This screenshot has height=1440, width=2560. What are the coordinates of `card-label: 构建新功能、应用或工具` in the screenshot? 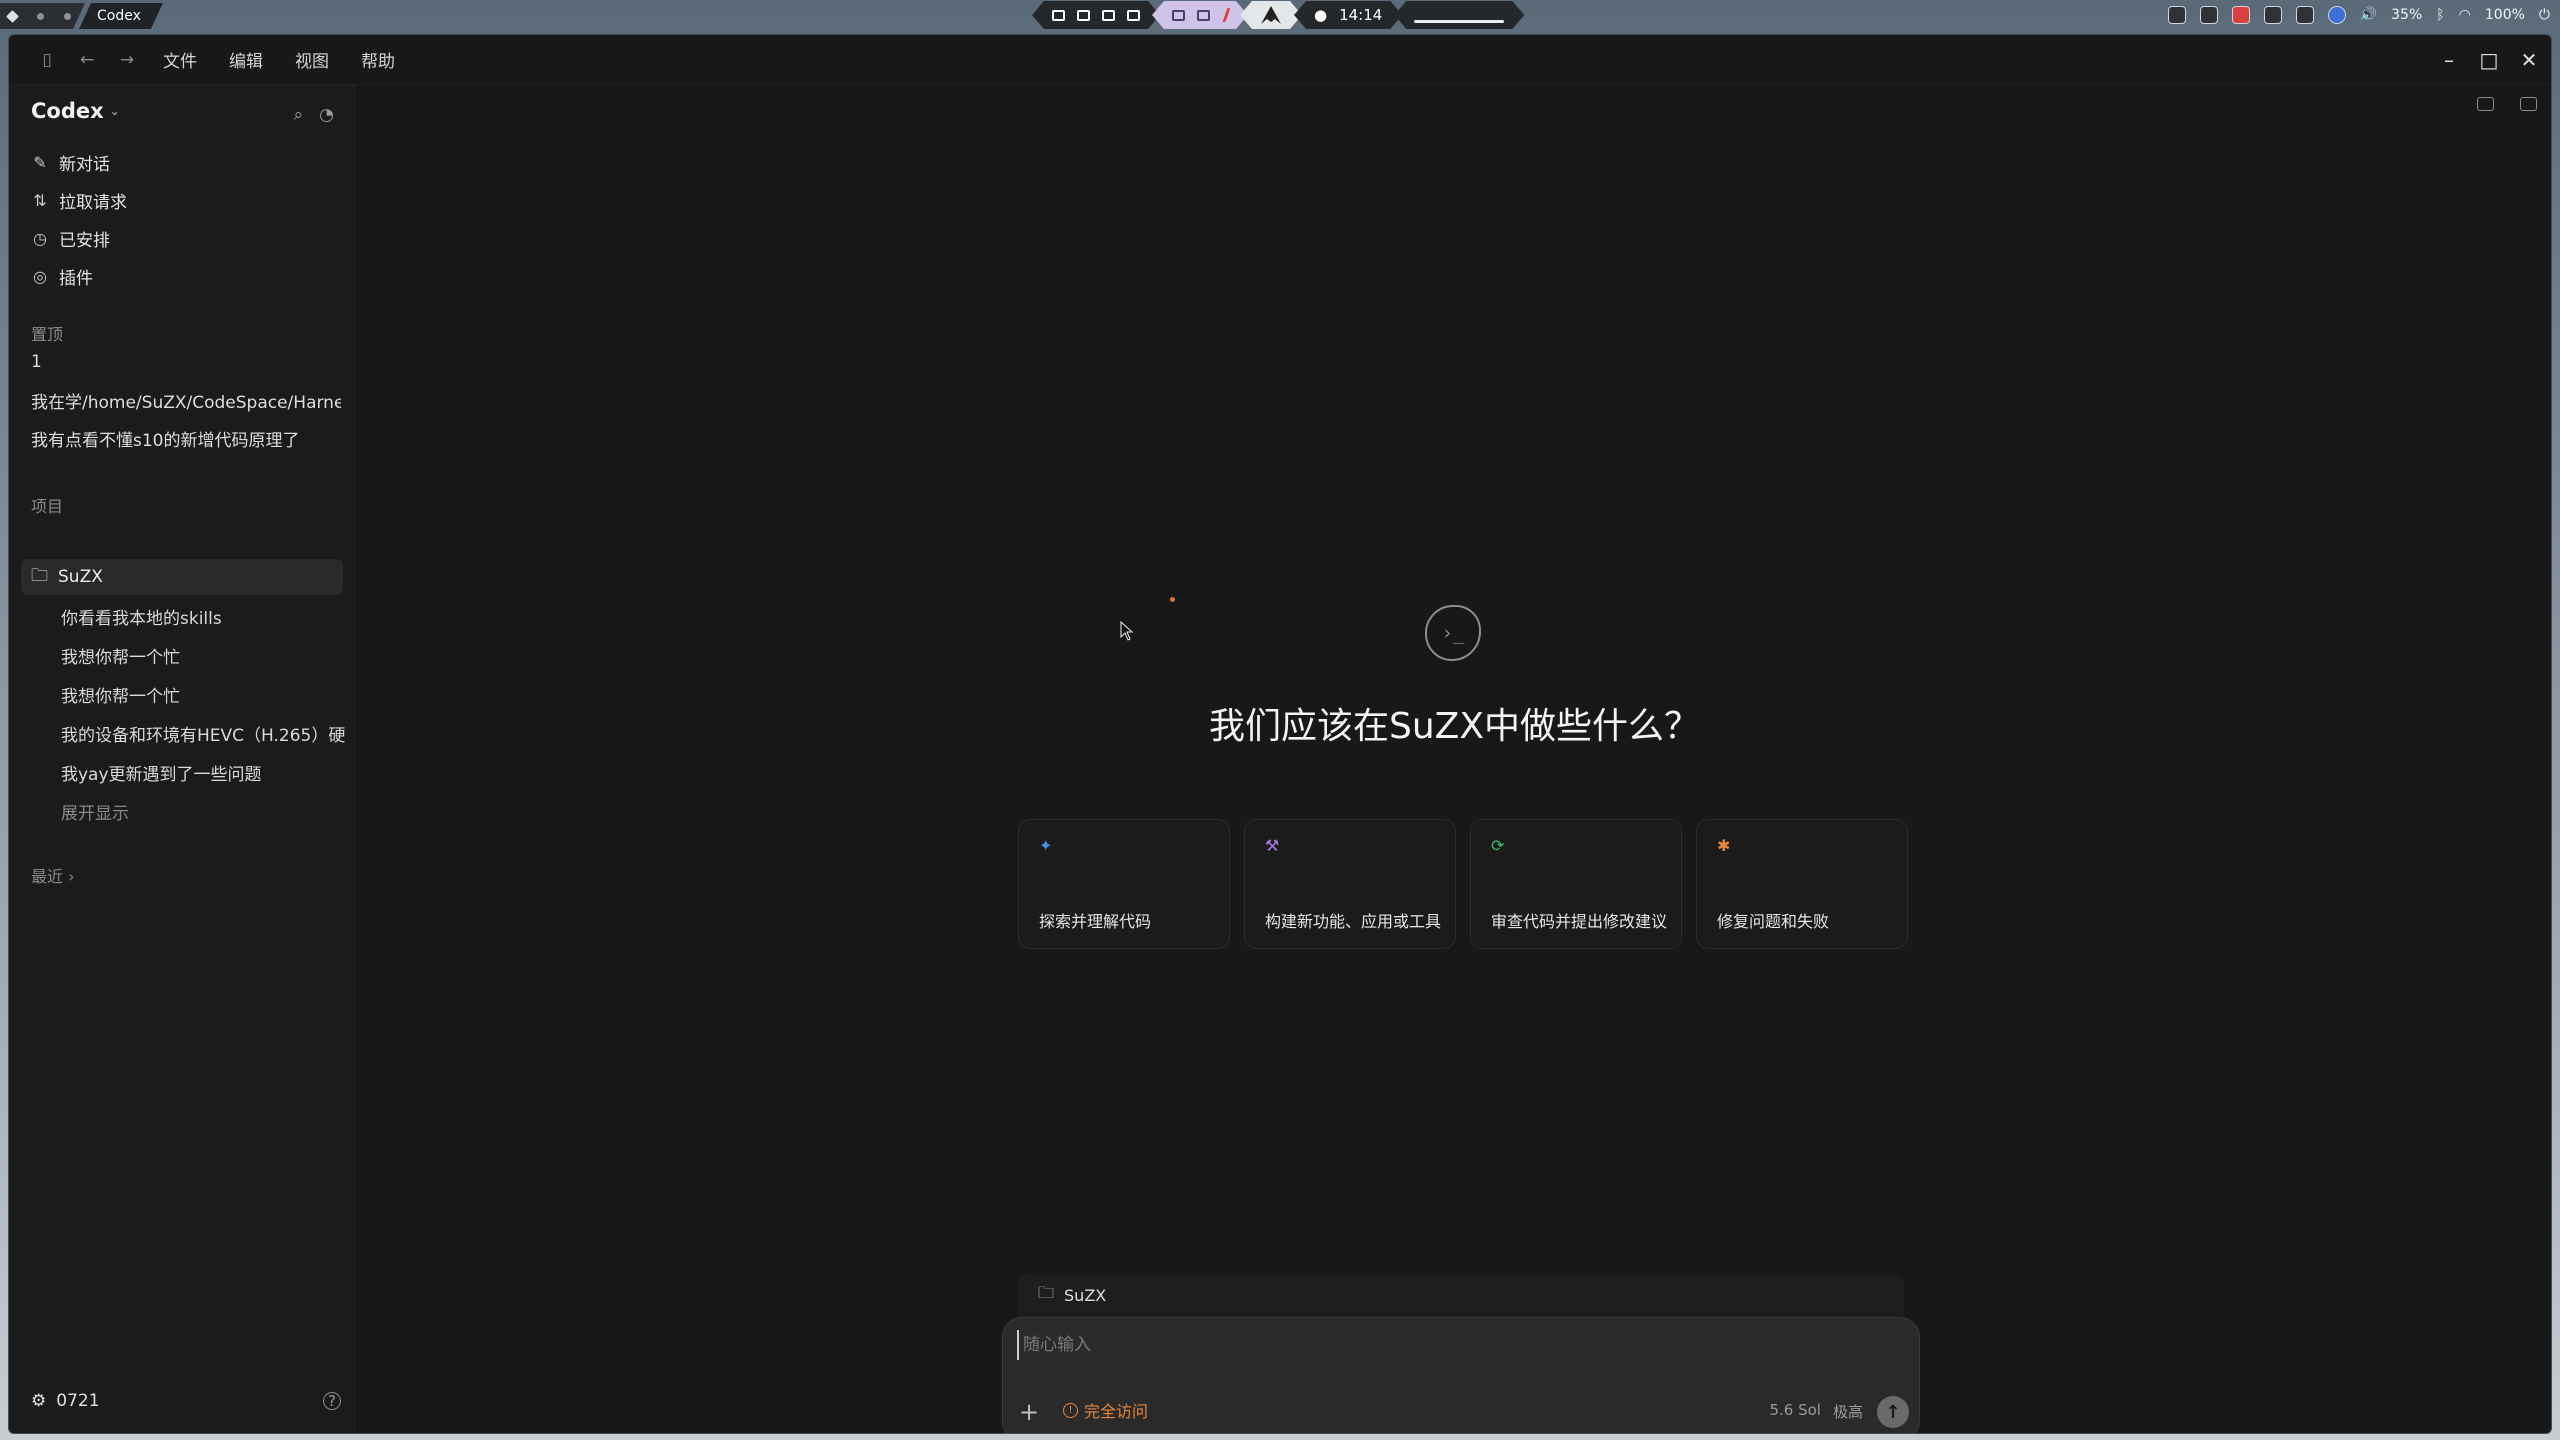 It's located at (1353, 921).